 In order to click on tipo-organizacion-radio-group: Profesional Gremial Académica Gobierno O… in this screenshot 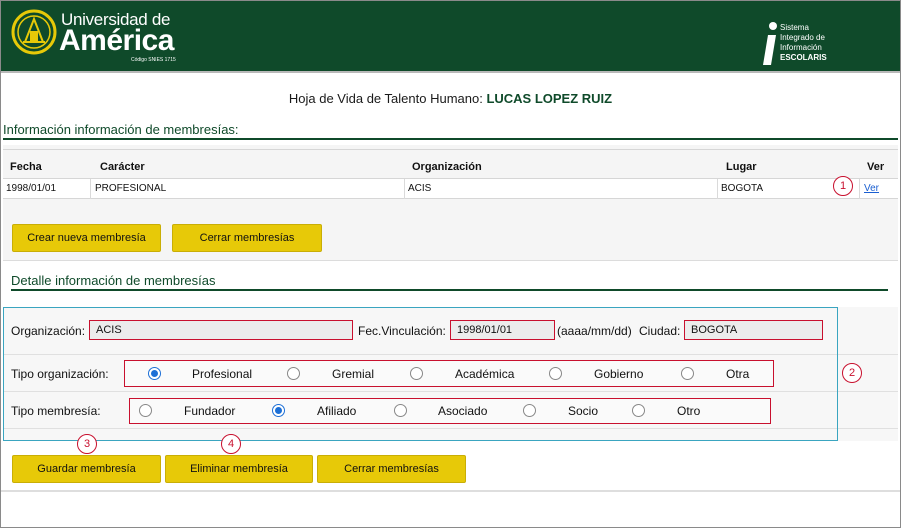, I will do `click(449, 373)`.